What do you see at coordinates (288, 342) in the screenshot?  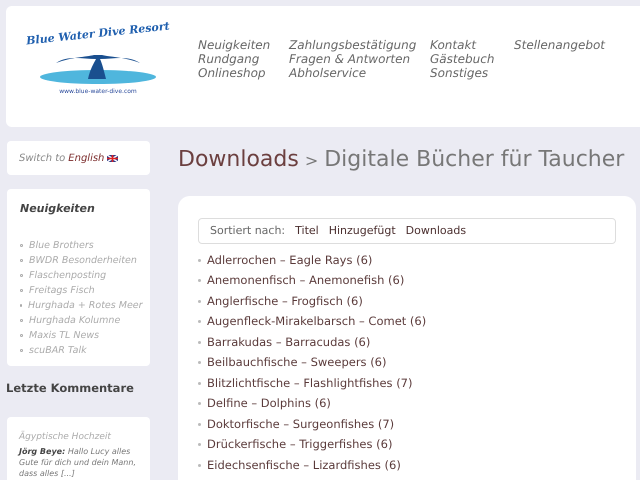 I see `category-link: Barrakudas – Barracudas (6)` at bounding box center [288, 342].